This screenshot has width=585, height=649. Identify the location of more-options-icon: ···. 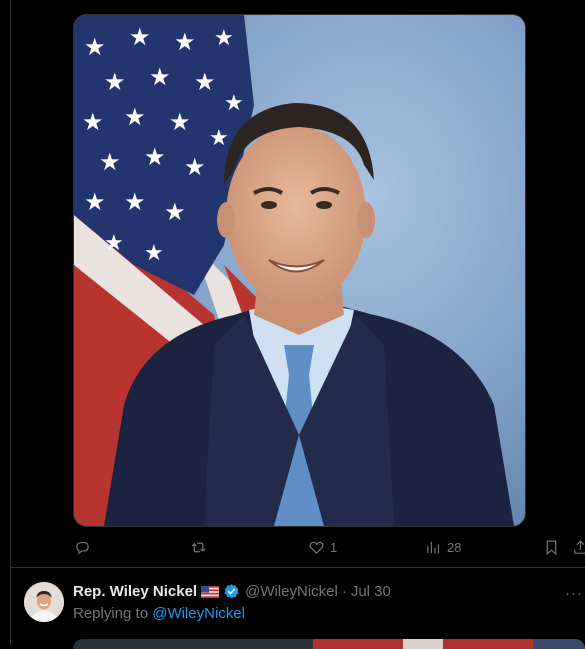
(574, 593).